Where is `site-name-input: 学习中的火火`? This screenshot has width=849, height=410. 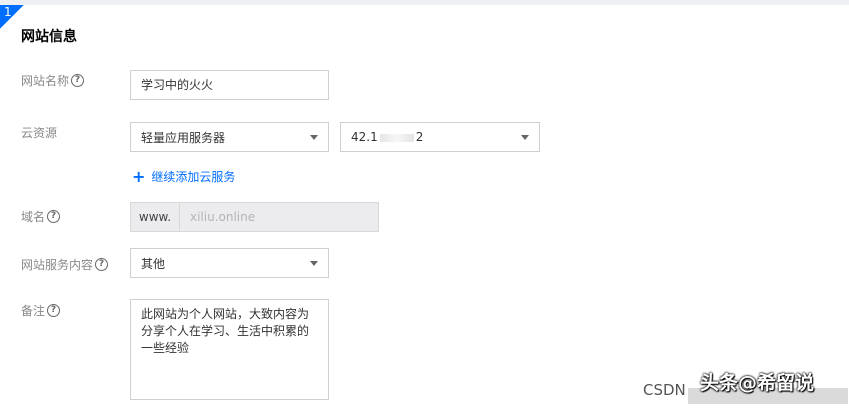
site-name-input: 学习中的火火 is located at coordinates (229, 85).